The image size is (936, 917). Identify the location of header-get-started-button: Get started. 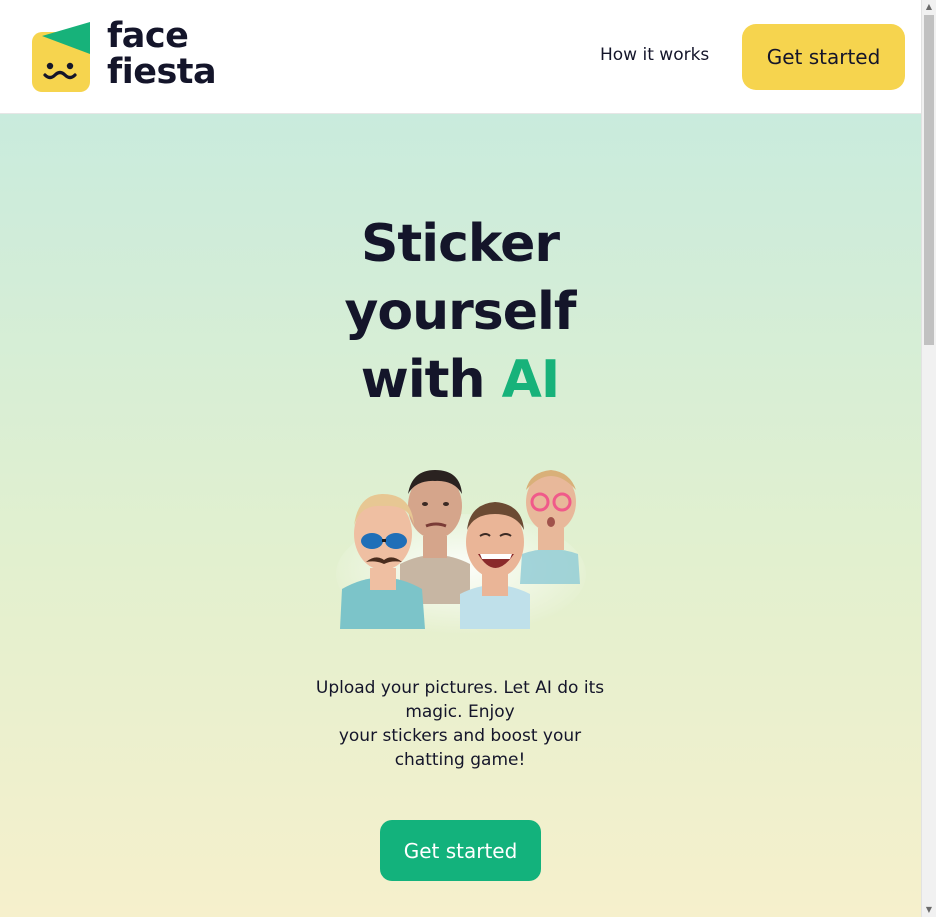
(823, 57).